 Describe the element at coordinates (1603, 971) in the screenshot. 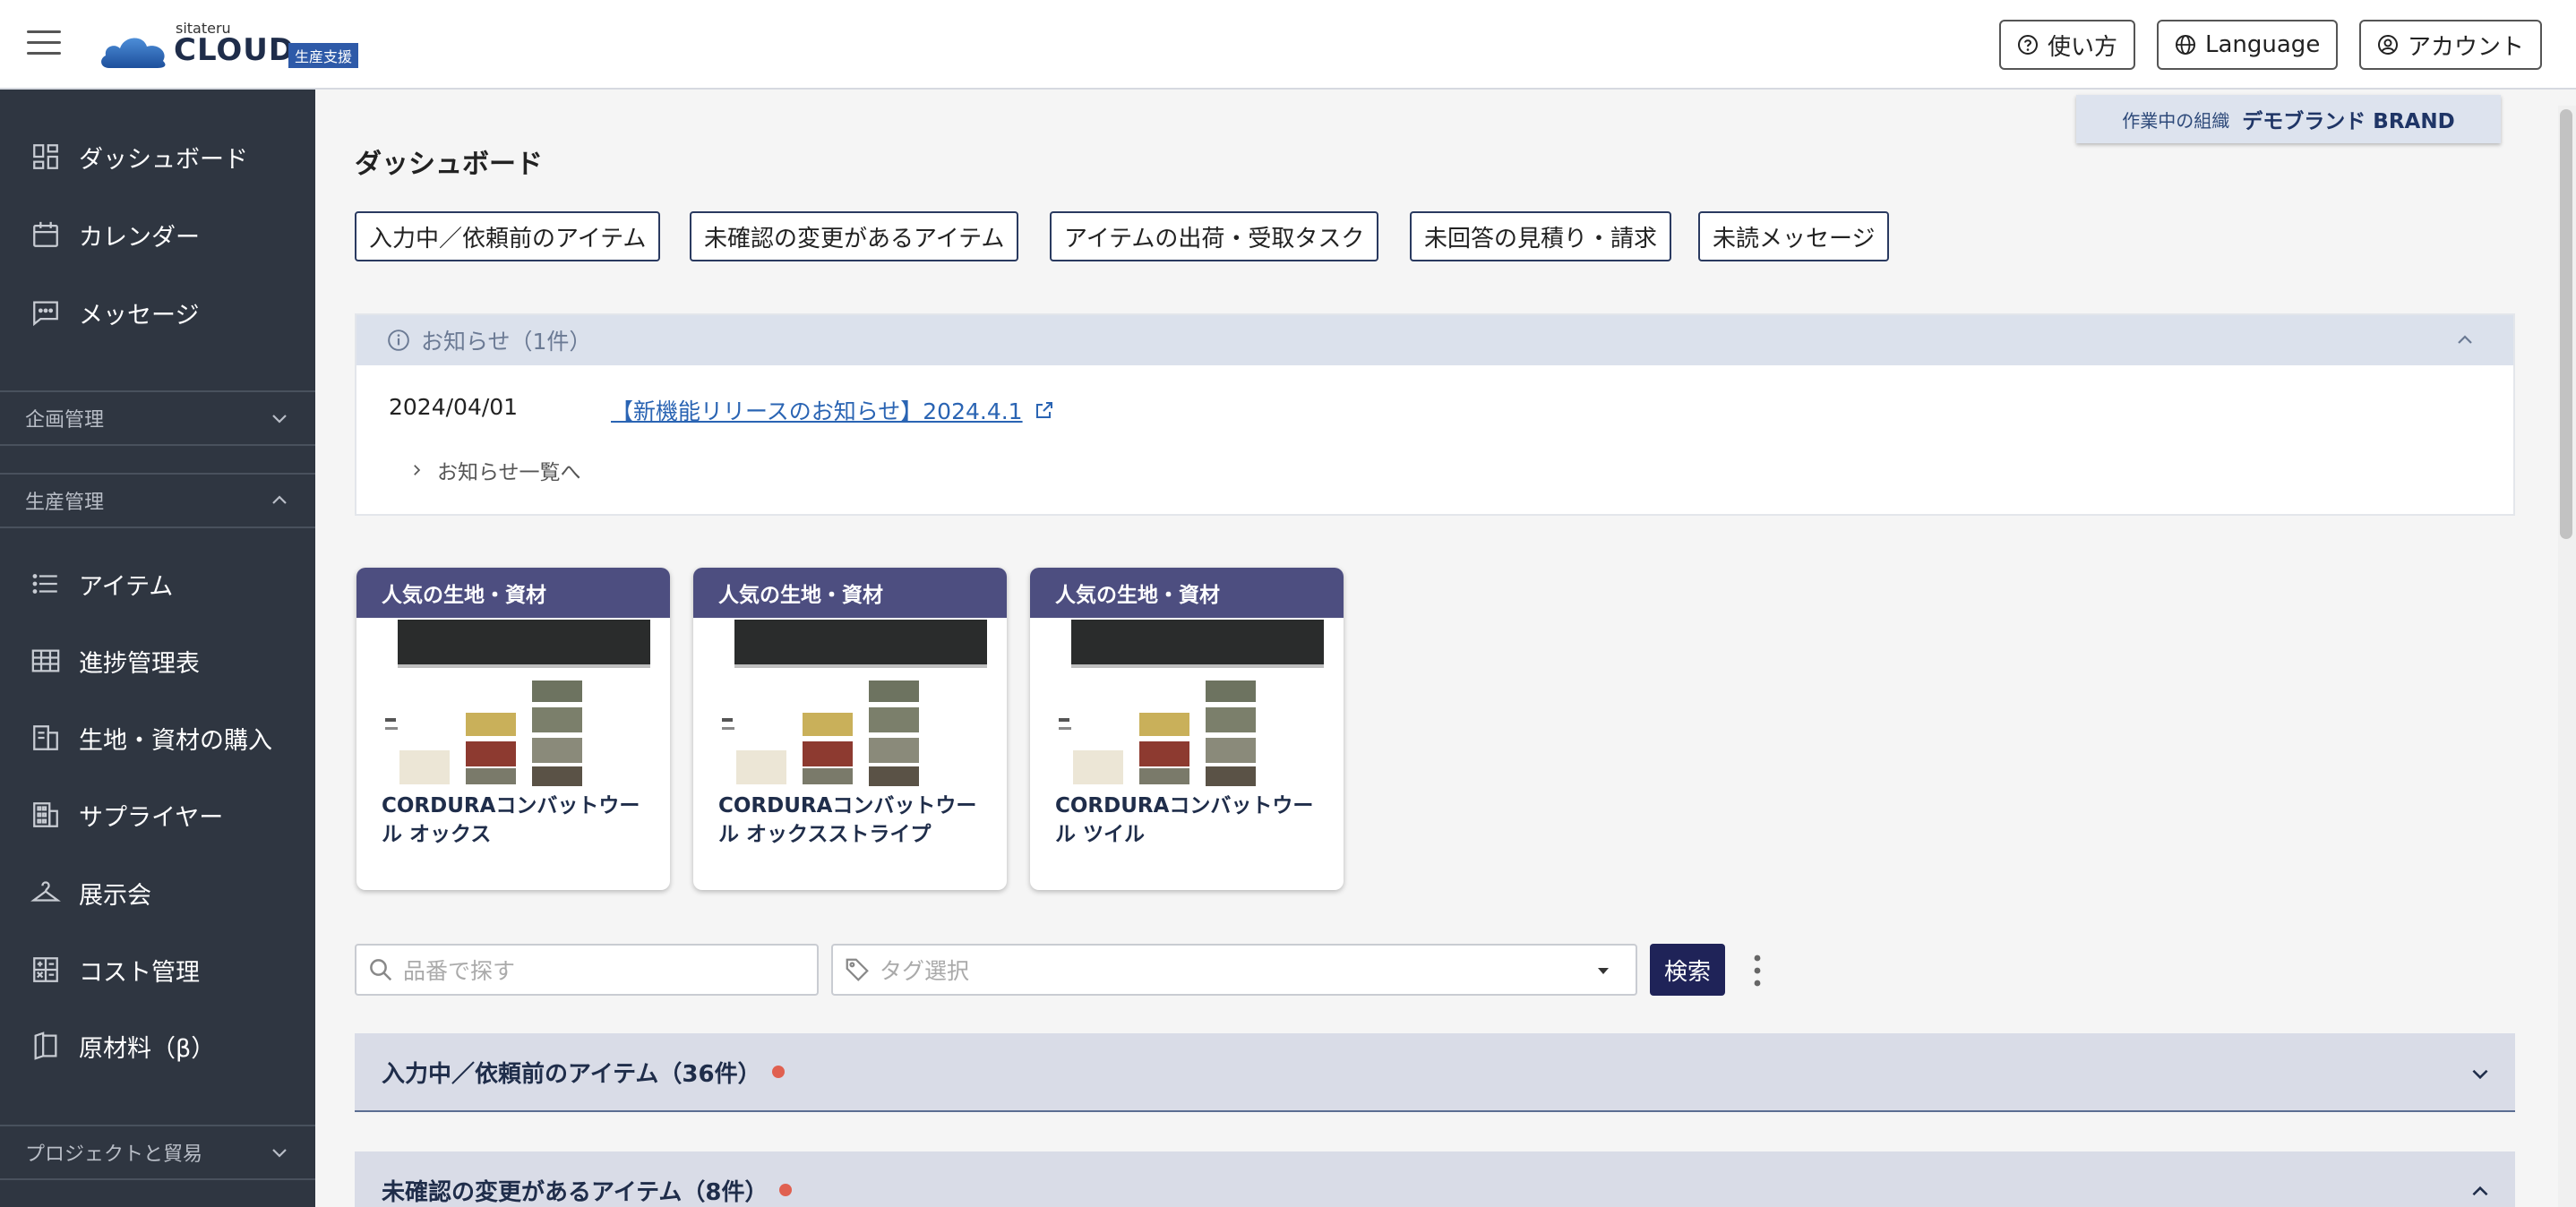

I see `caret-down-icon` at that location.